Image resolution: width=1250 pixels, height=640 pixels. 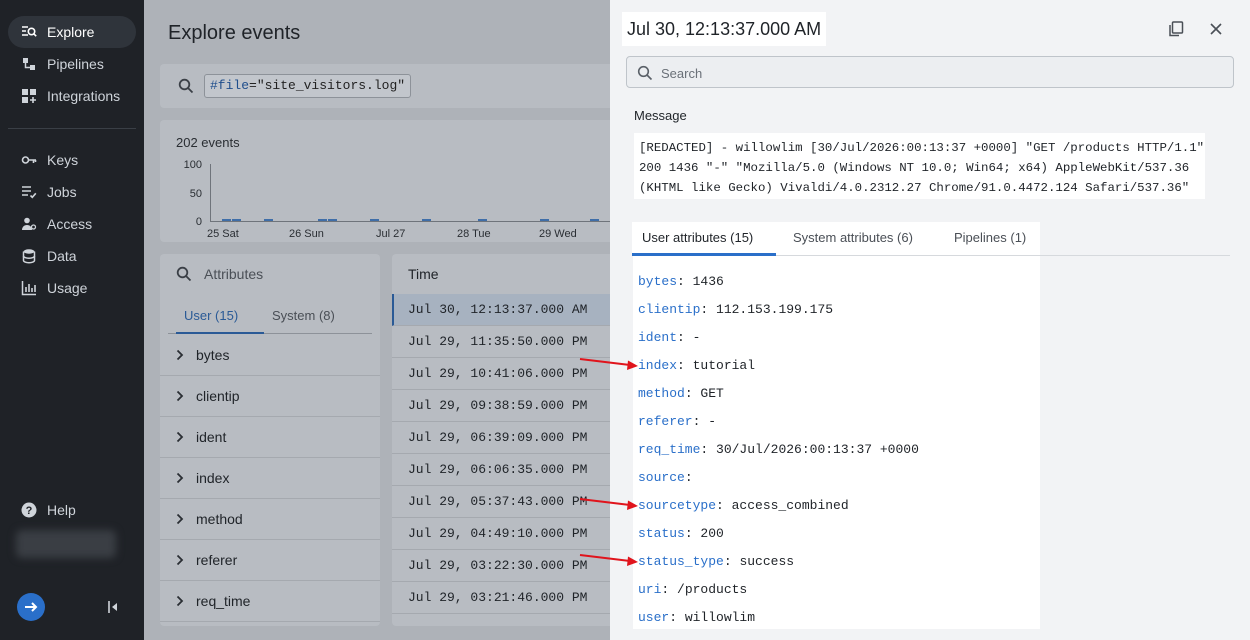 What do you see at coordinates (720, 617) in the screenshot?
I see `attribute-value: willowlim` at bounding box center [720, 617].